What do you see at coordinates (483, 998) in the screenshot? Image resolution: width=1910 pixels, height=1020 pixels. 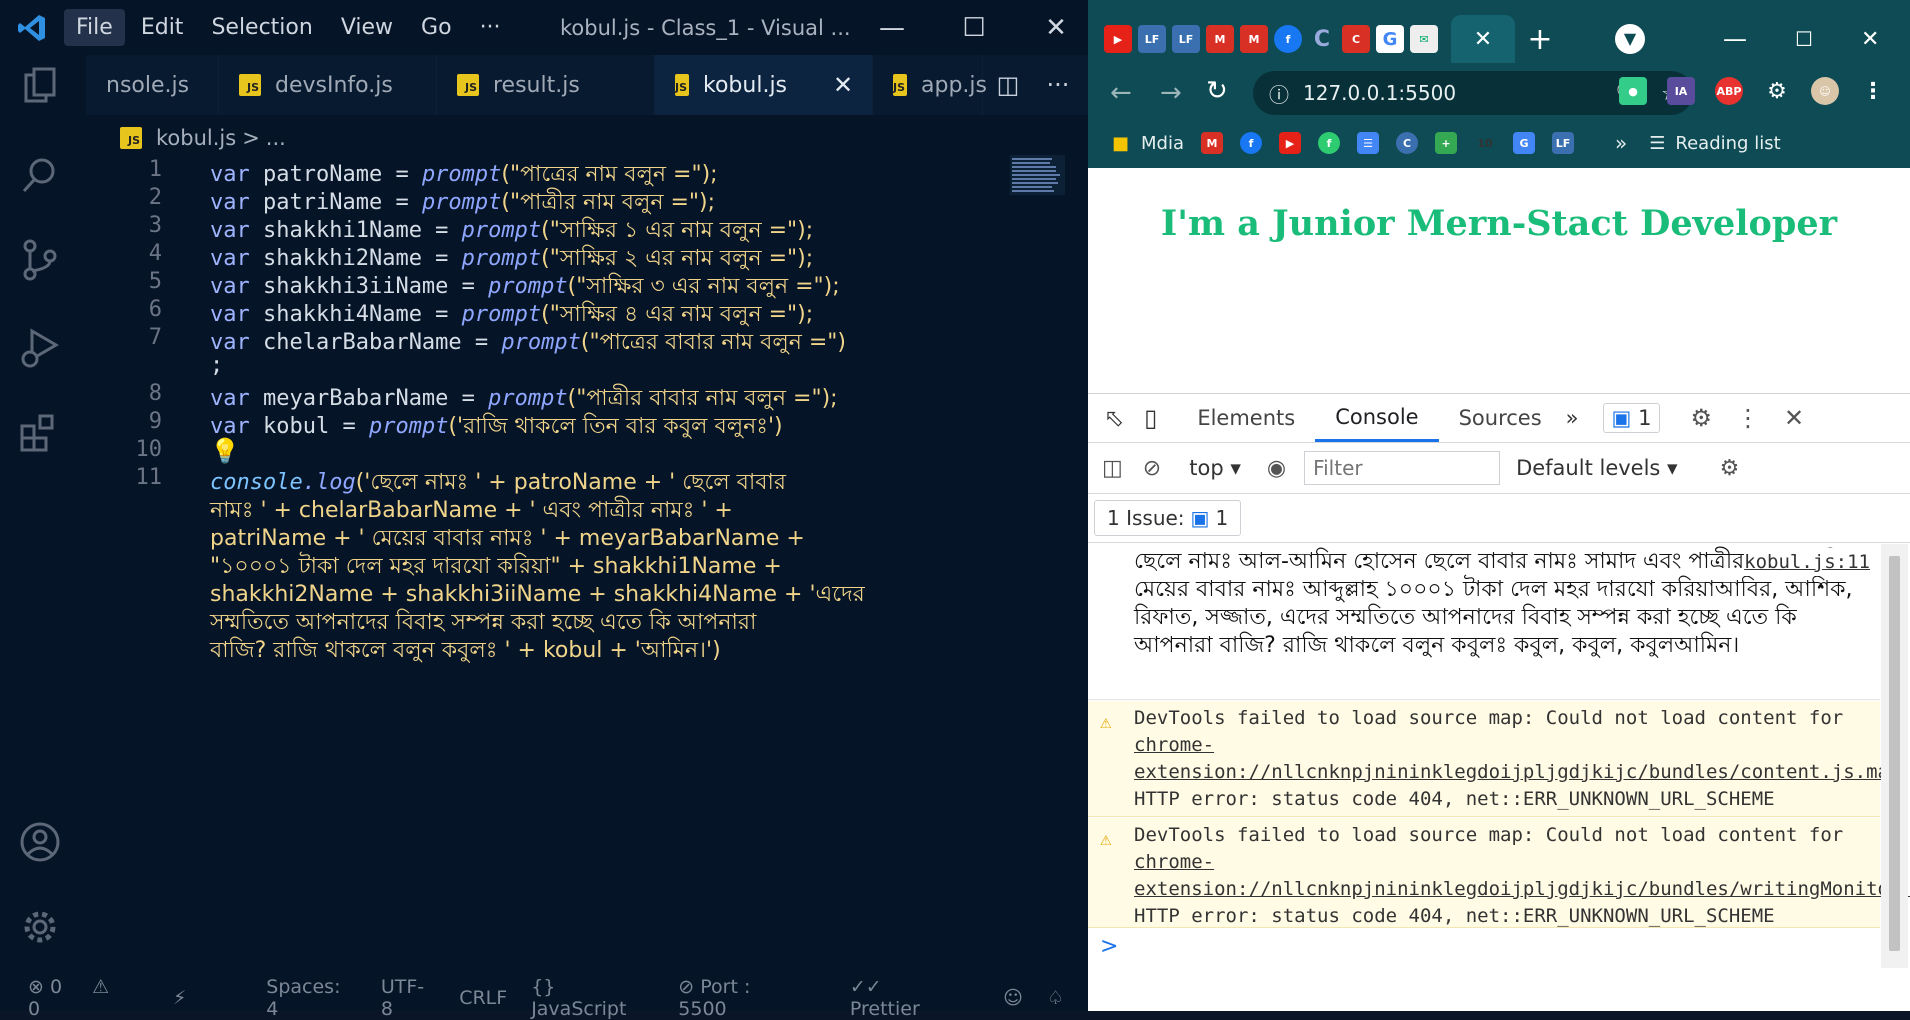 I see `status-eol: CRLF` at bounding box center [483, 998].